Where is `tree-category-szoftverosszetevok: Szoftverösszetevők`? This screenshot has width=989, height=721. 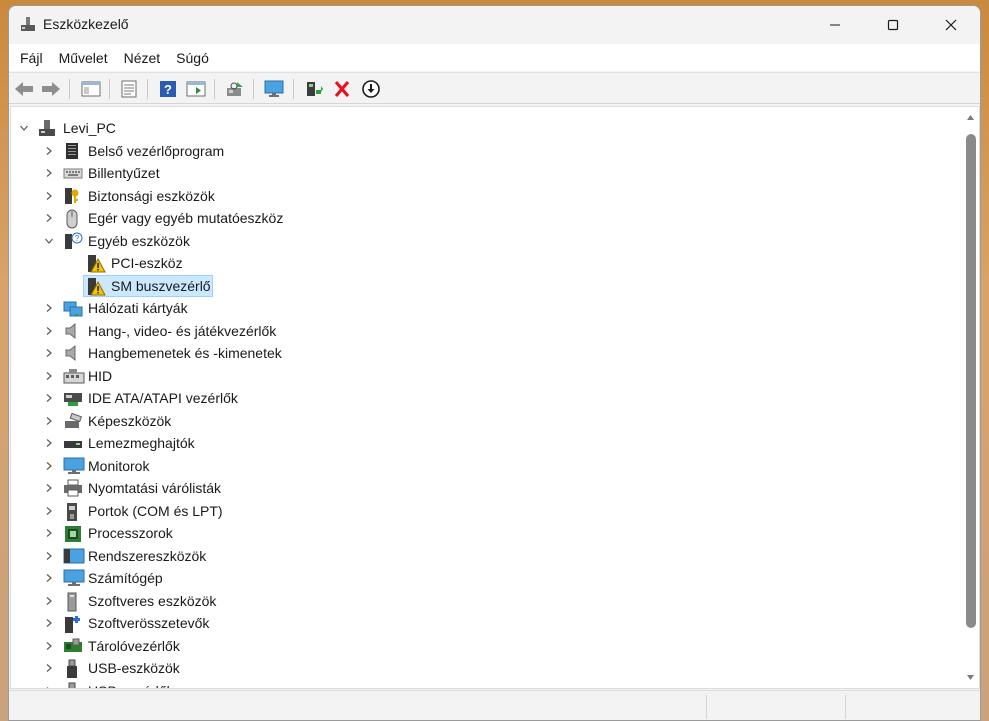
tree-category-szoftverosszetevok: Szoftverösszetevők is located at coordinates (481, 623).